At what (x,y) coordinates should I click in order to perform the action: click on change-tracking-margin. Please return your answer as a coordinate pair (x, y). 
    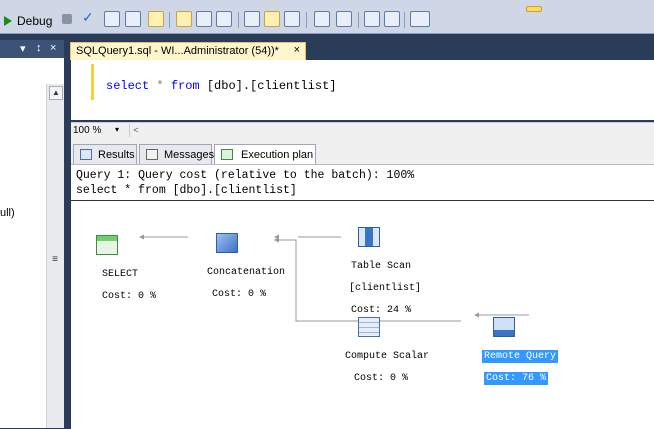
    Looking at the image, I should click on (92, 82).